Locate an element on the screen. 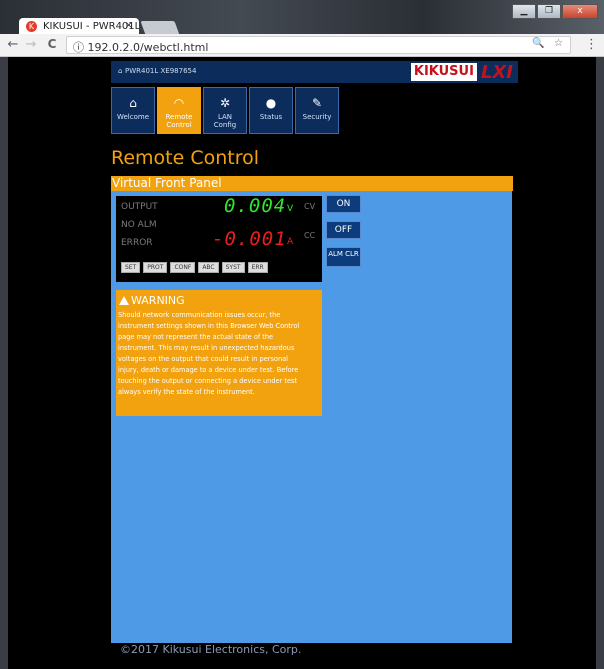 The image size is (604, 669). info-icon: ● is located at coordinates (271, 103).